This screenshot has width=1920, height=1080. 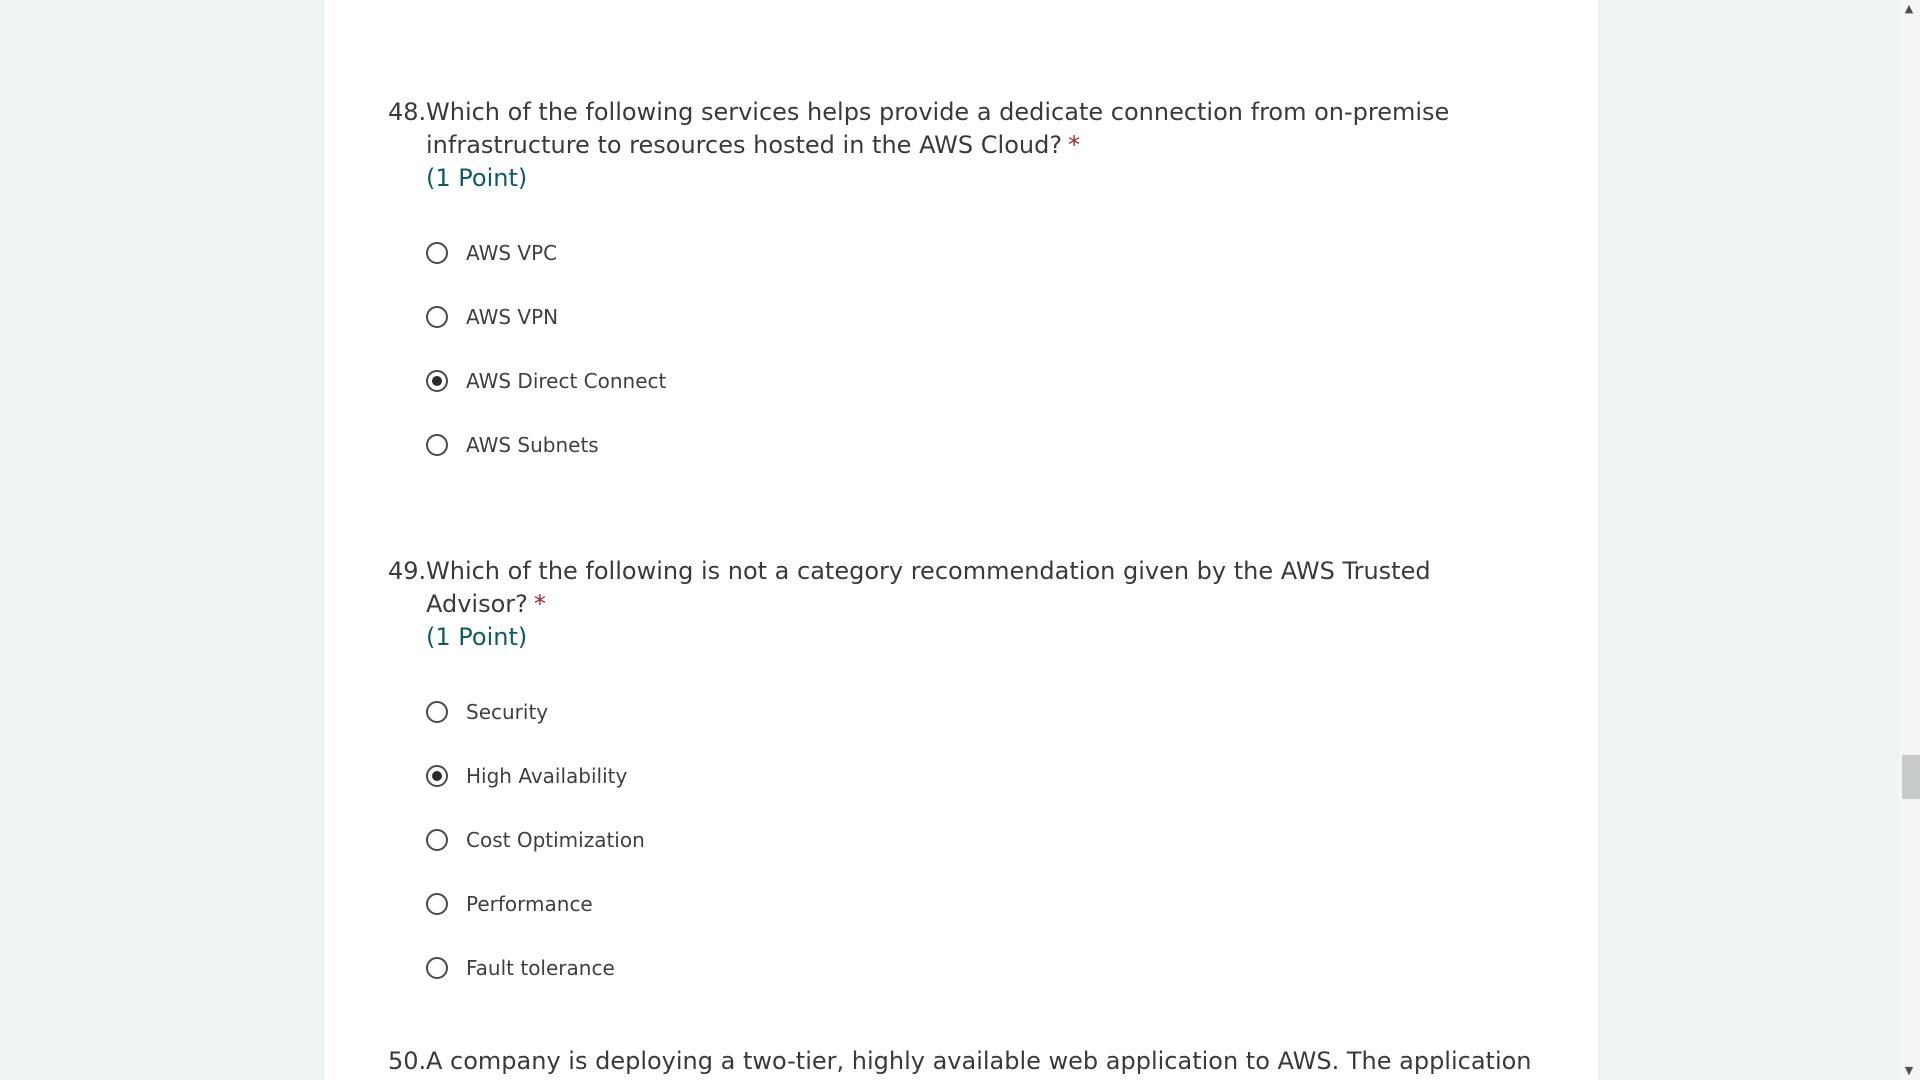 I want to click on option-security: Security, so click(x=982, y=712).